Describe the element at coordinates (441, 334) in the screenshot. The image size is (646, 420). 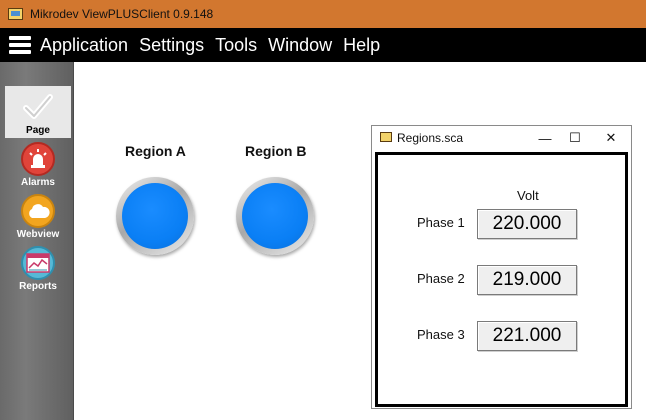
I see `phase-3-label: Phase 3` at that location.